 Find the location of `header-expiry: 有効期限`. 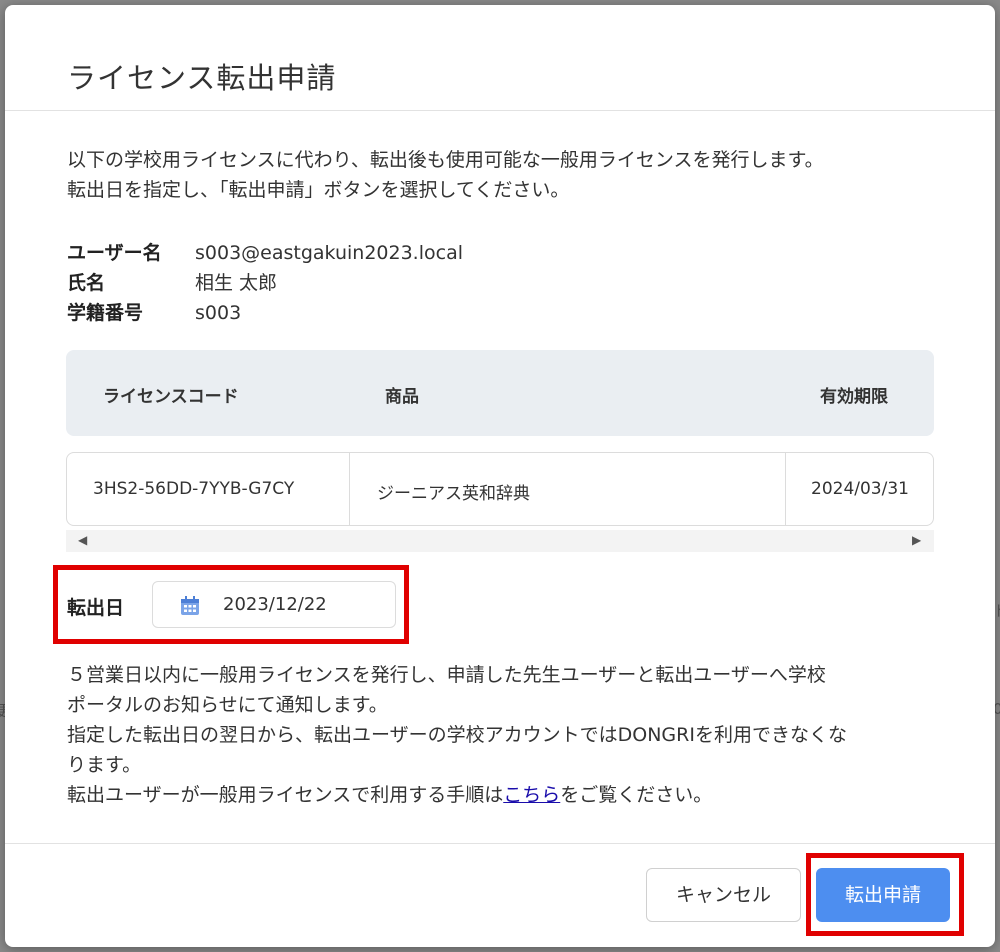

header-expiry: 有効期限 is located at coordinates (854, 397).